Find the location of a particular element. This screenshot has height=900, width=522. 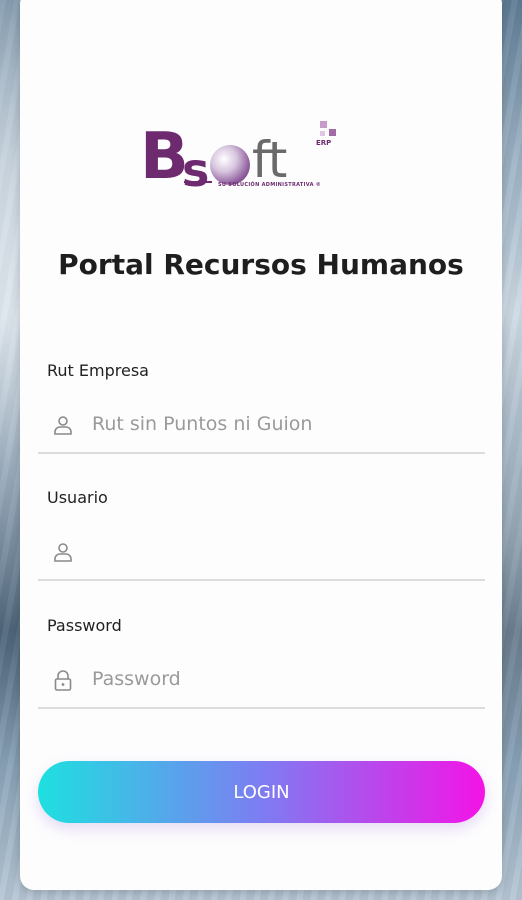

rut-label: Rut Empresa is located at coordinates (98, 370).